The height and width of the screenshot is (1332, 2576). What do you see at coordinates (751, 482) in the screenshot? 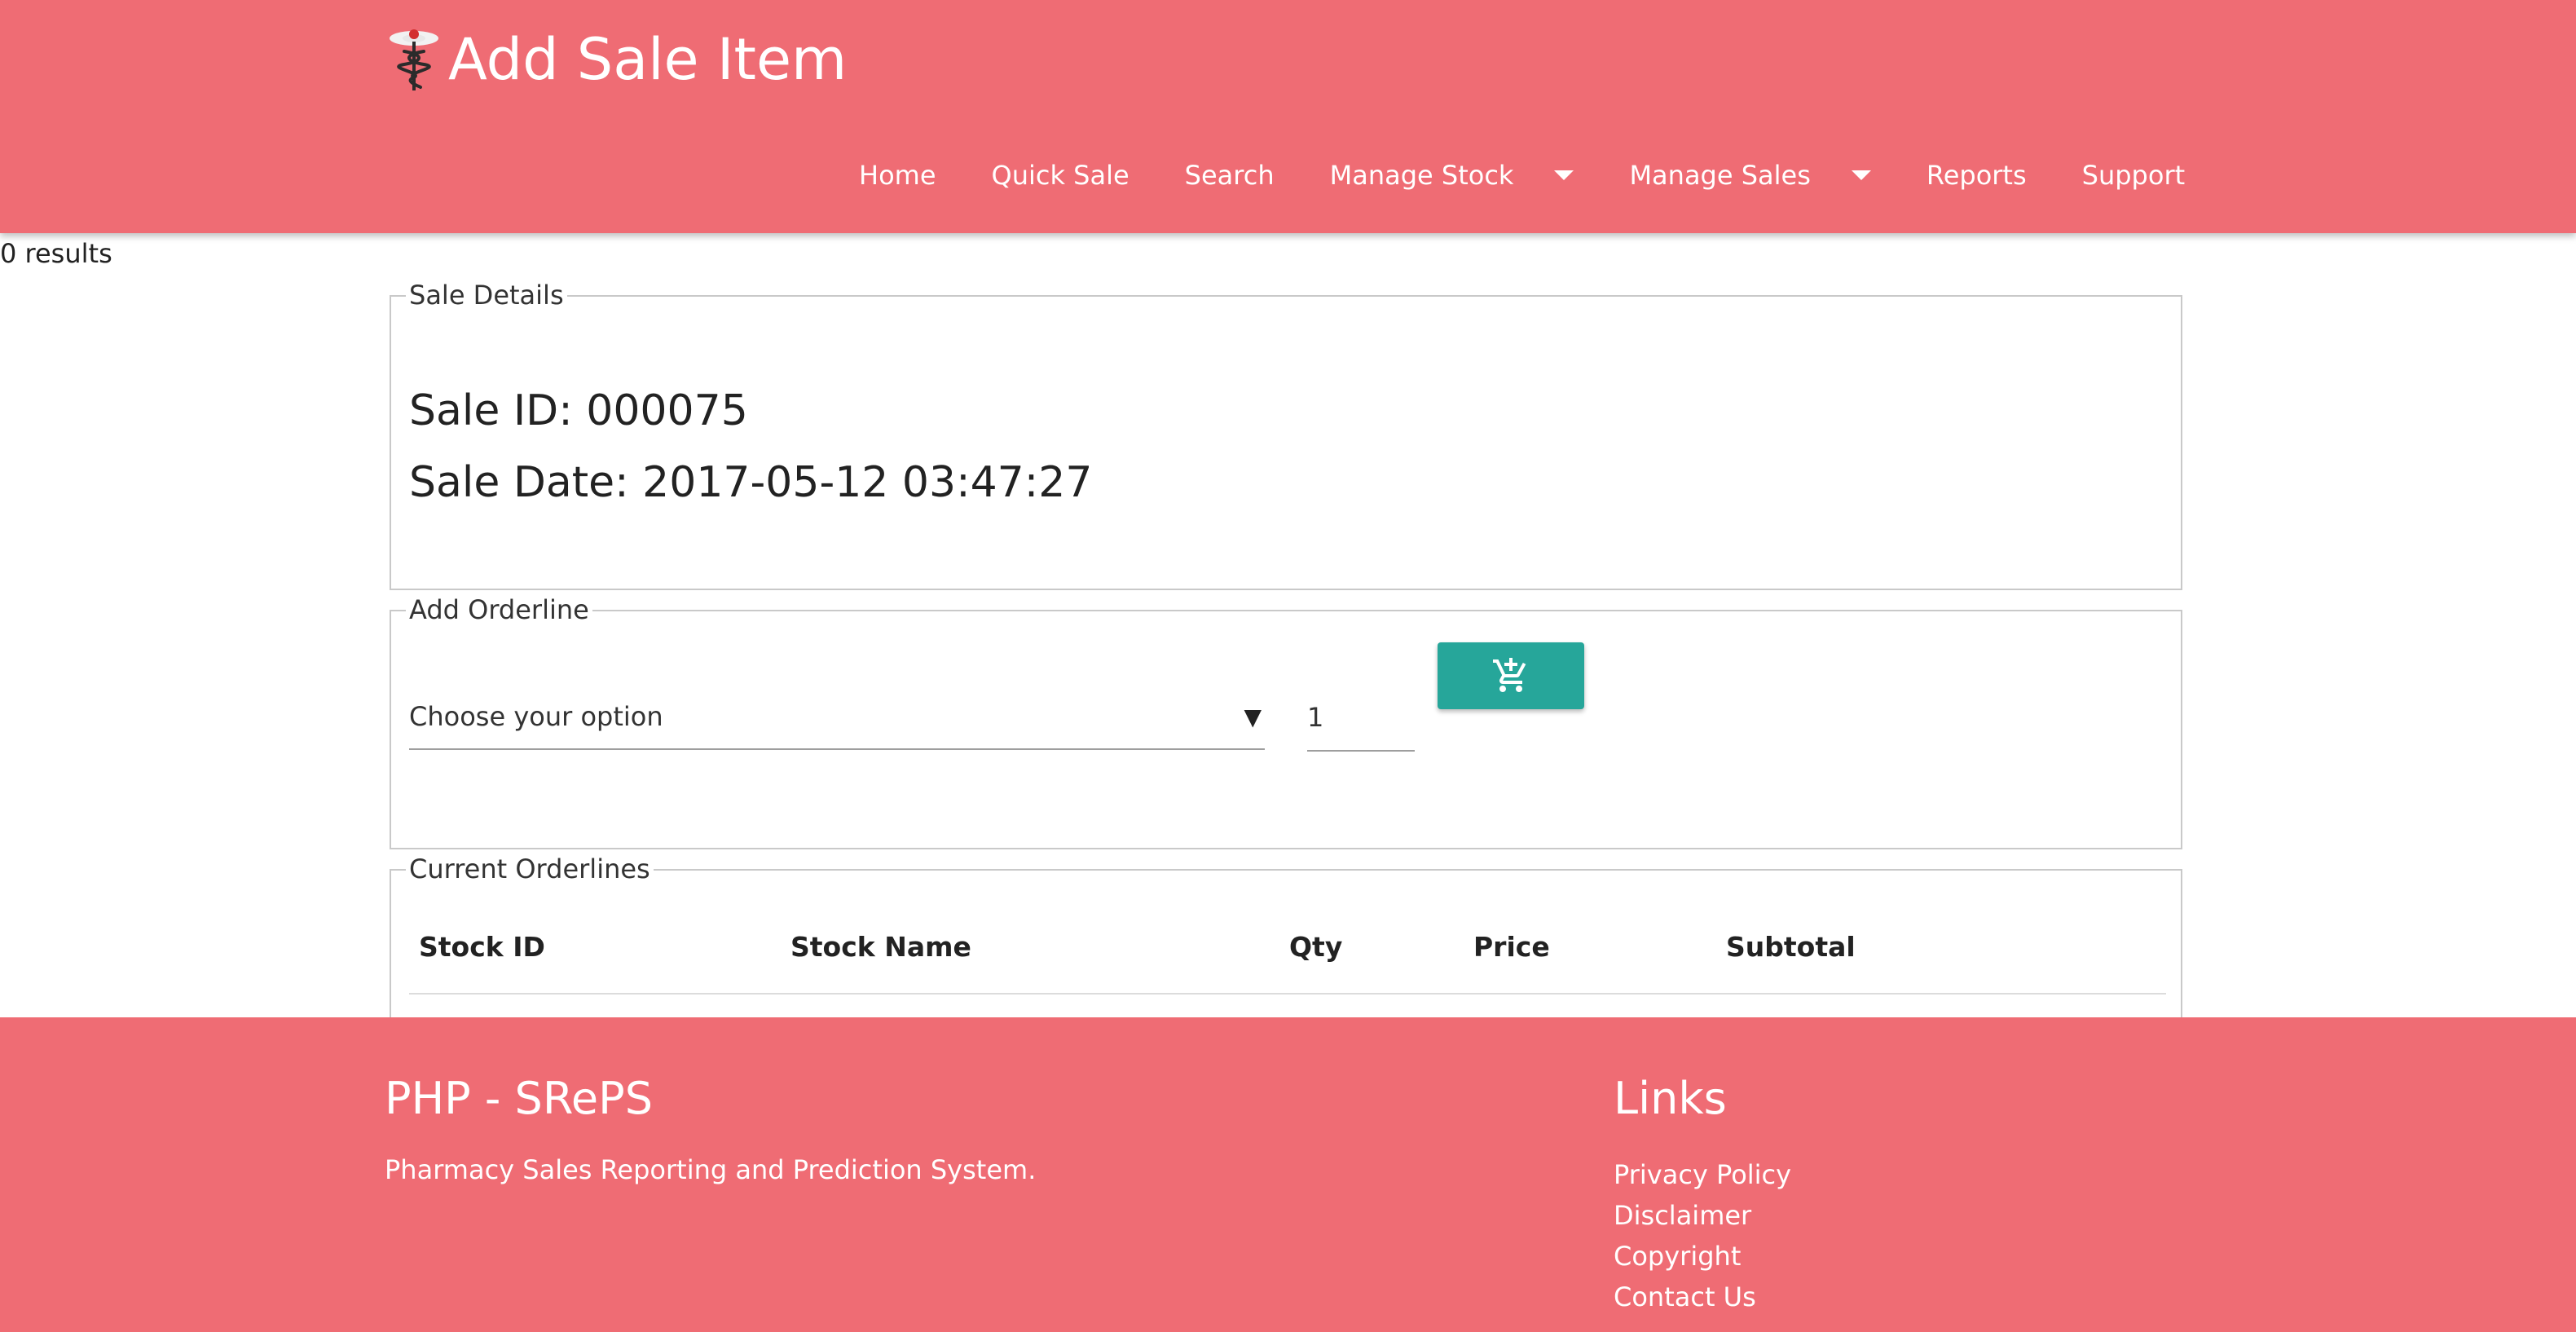
I see `sale-date: Sale Date: 2017-05-12 03:47:27` at bounding box center [751, 482].